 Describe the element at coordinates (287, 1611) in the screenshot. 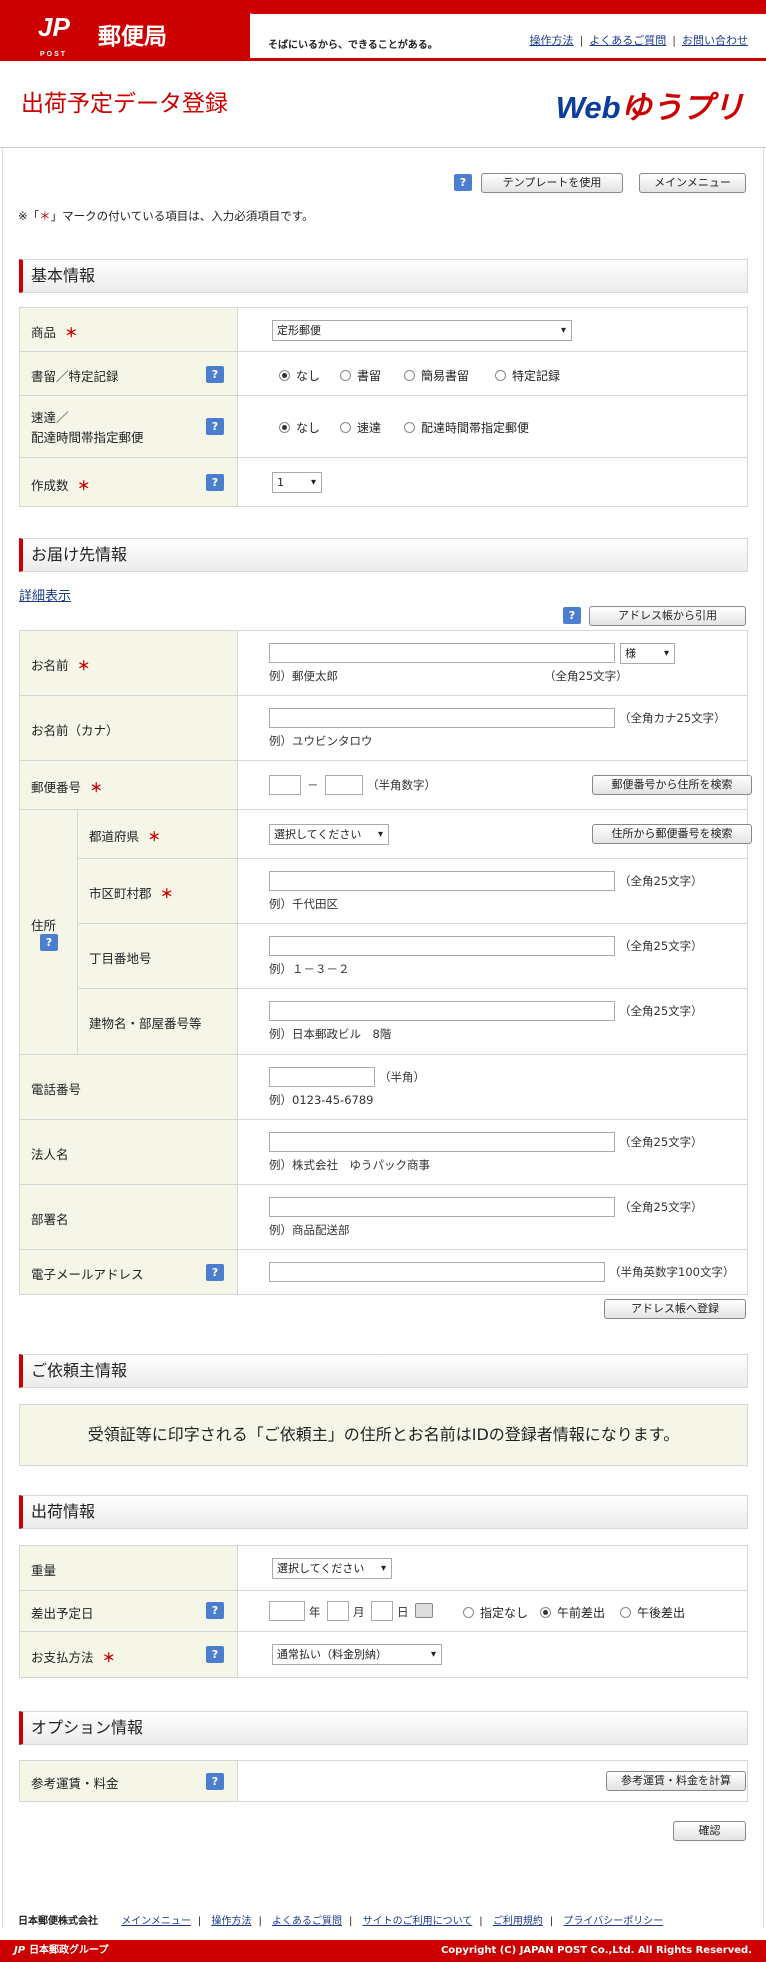

I see `year-input` at that location.